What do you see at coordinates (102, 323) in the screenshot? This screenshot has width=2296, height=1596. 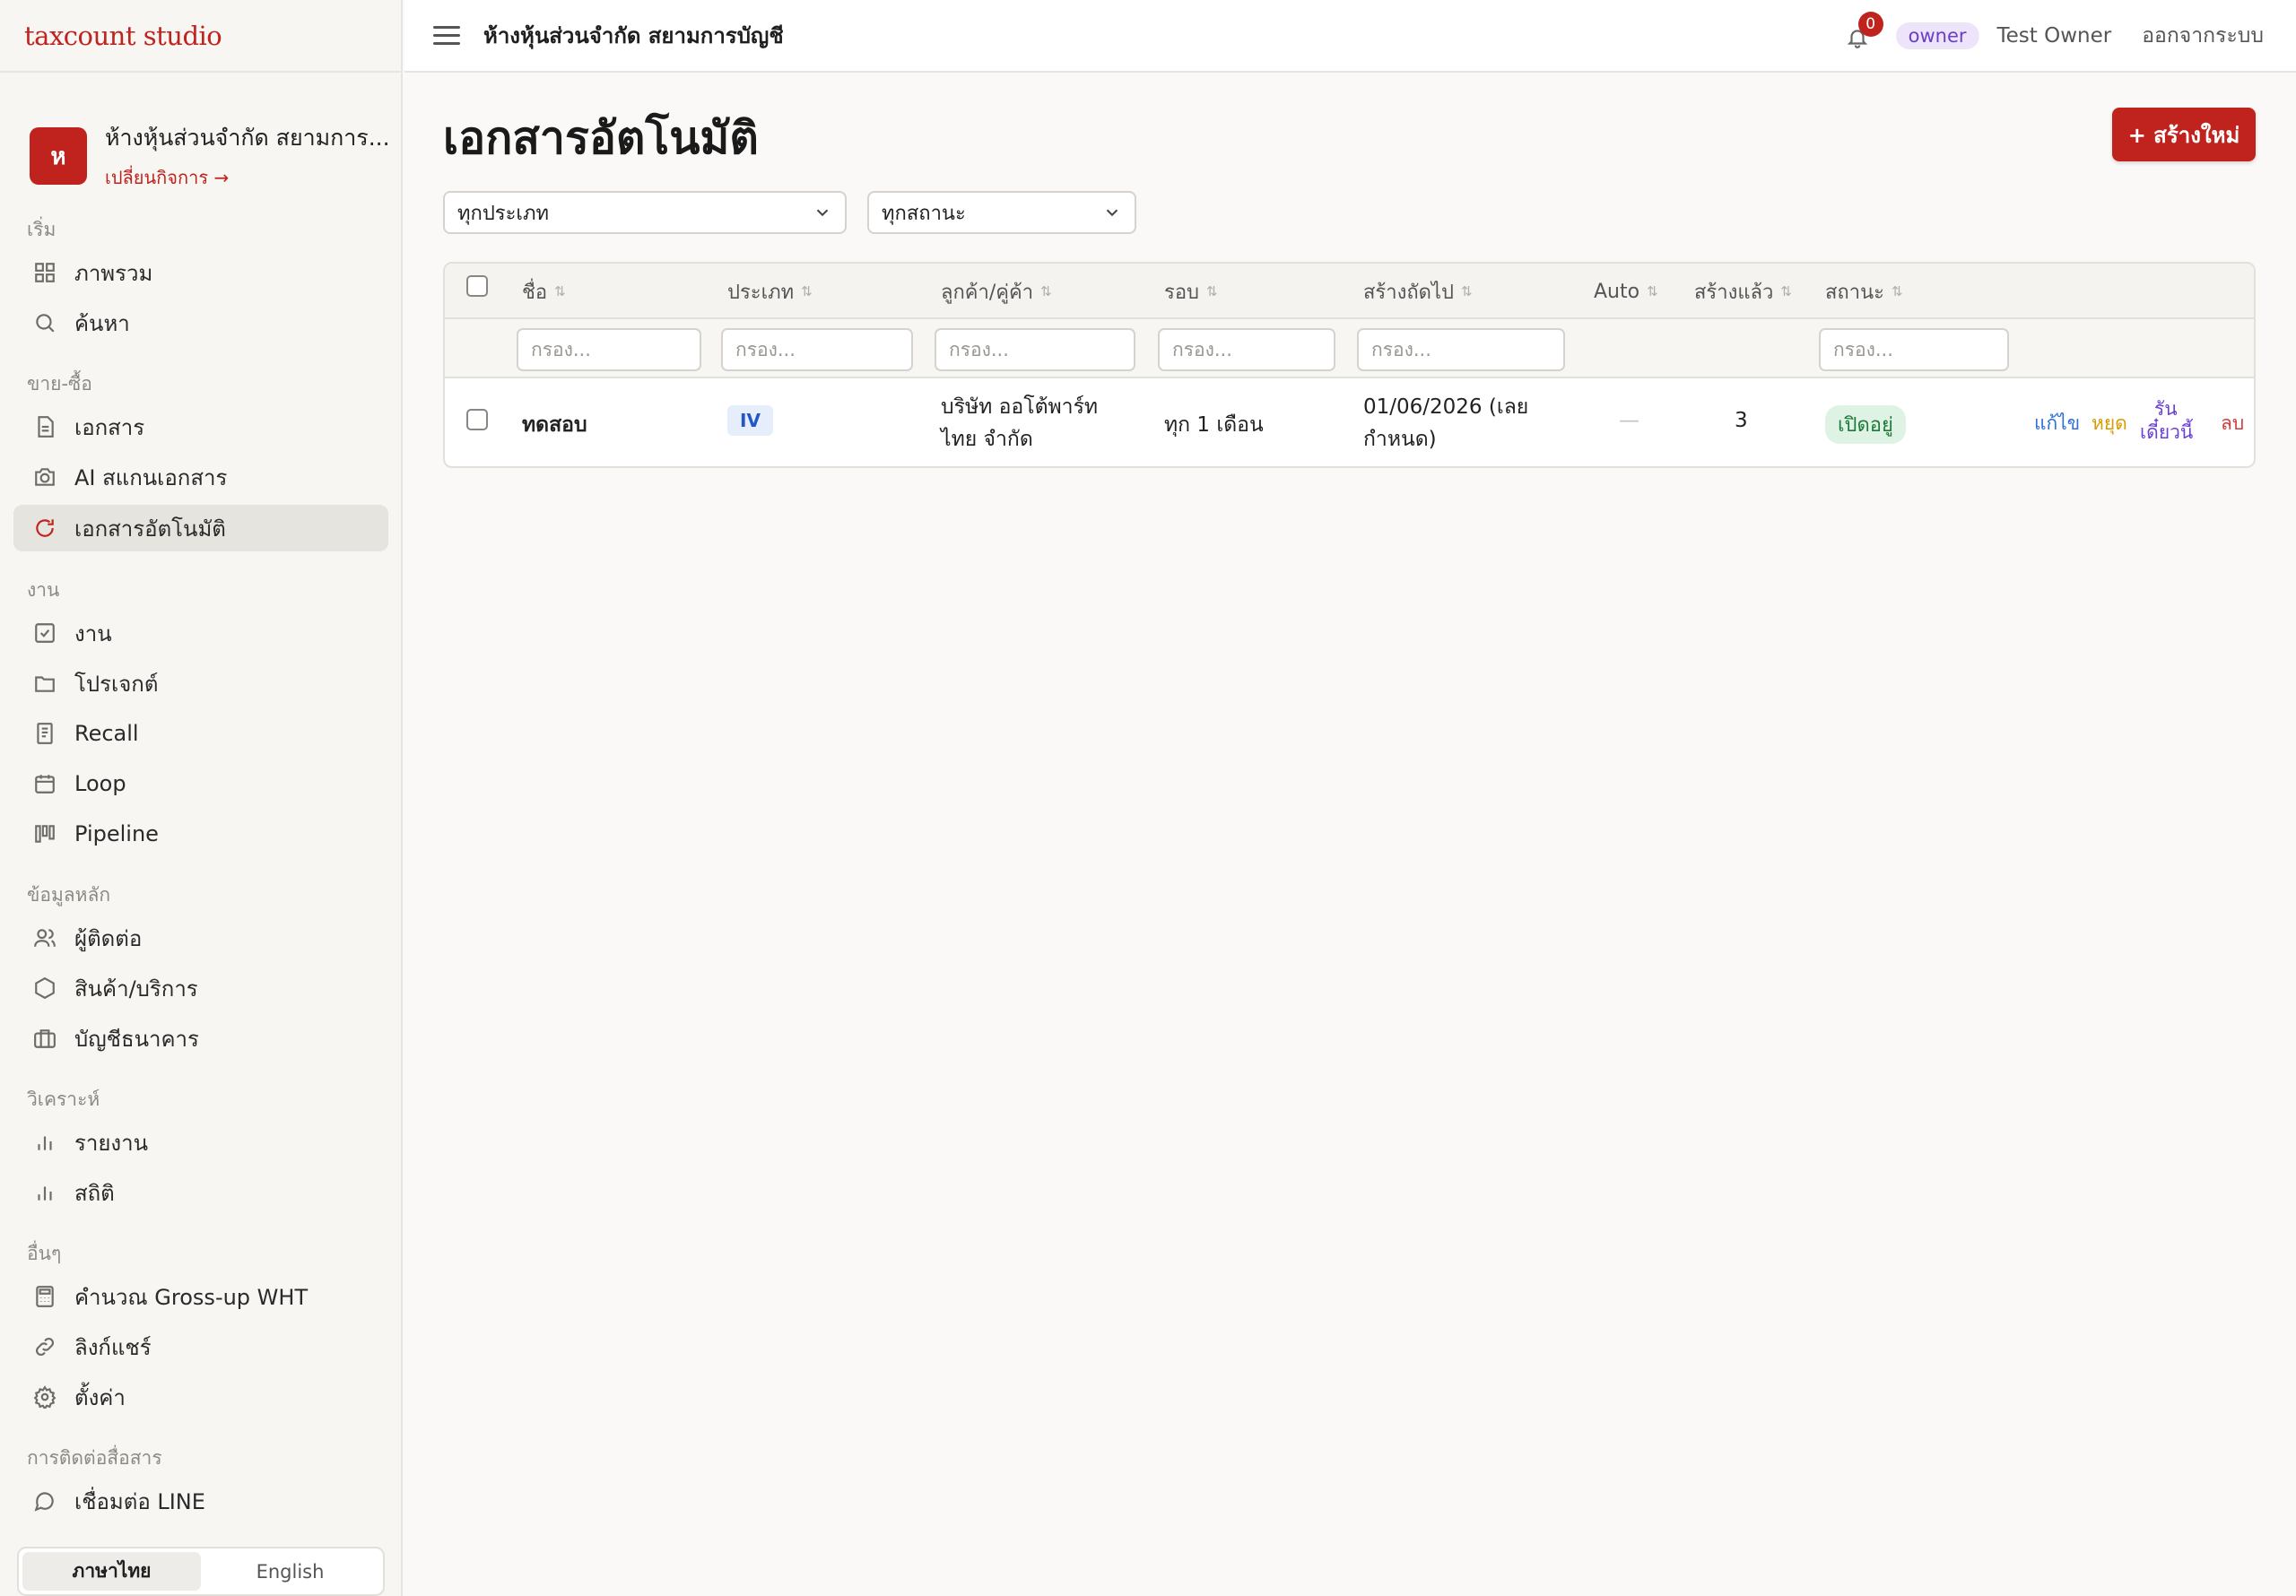 I see `sidebar-item-label: ค้นหา` at bounding box center [102, 323].